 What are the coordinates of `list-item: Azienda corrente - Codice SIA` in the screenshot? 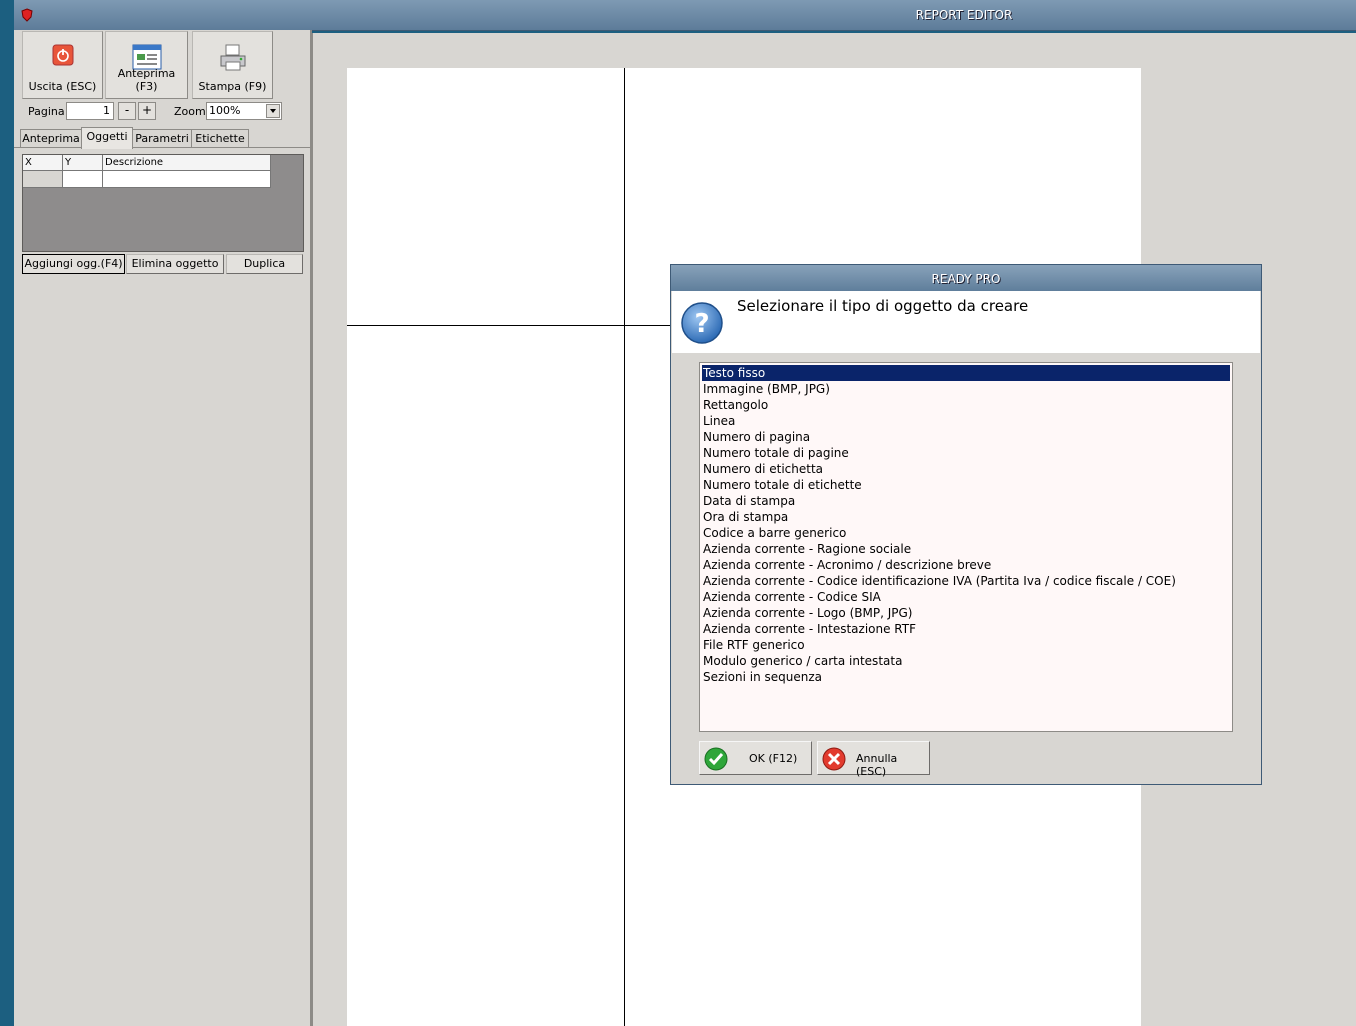 It's located at (966, 597).